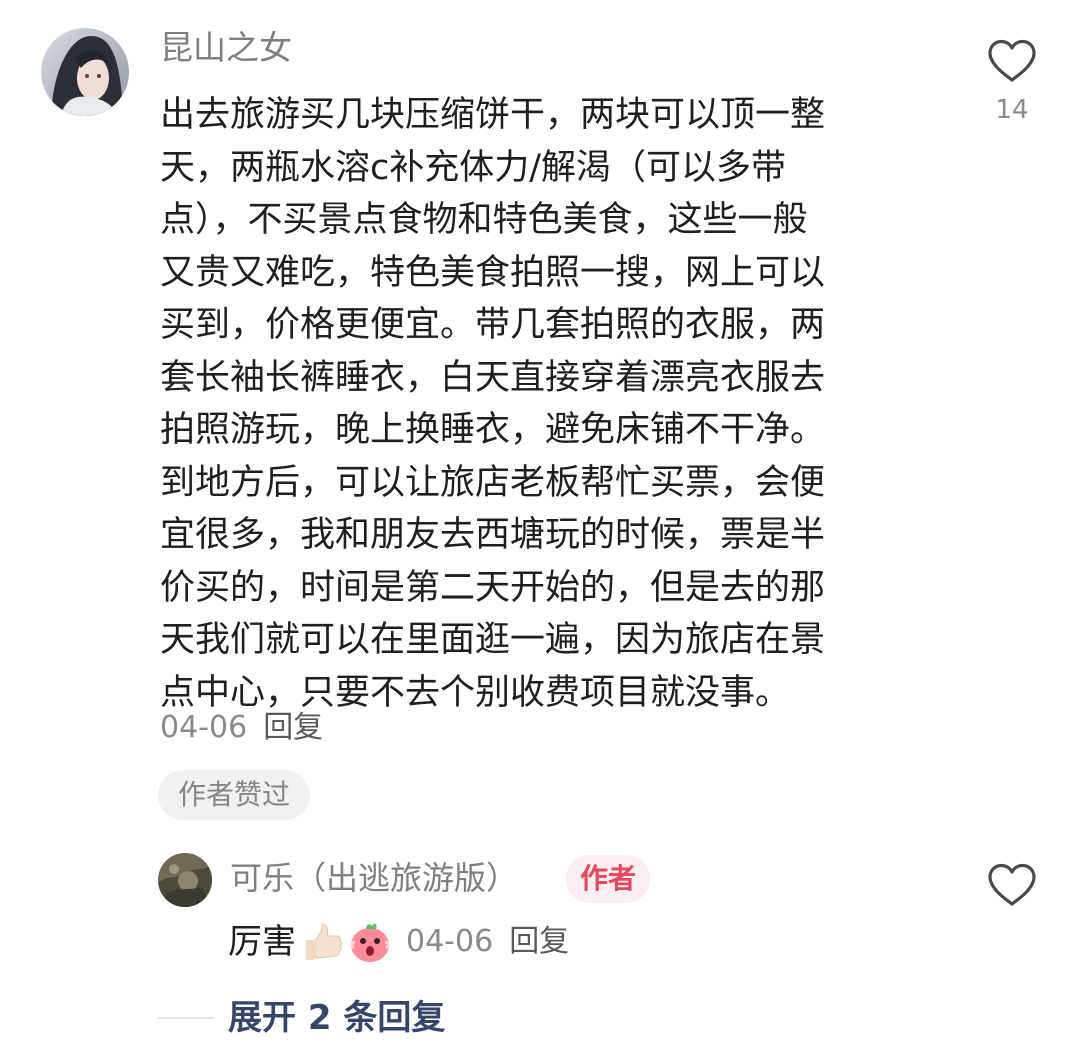 The width and height of the screenshot is (1080, 1050). Describe the element at coordinates (204, 727) in the screenshot. I see `comment-date: 04-06` at that location.